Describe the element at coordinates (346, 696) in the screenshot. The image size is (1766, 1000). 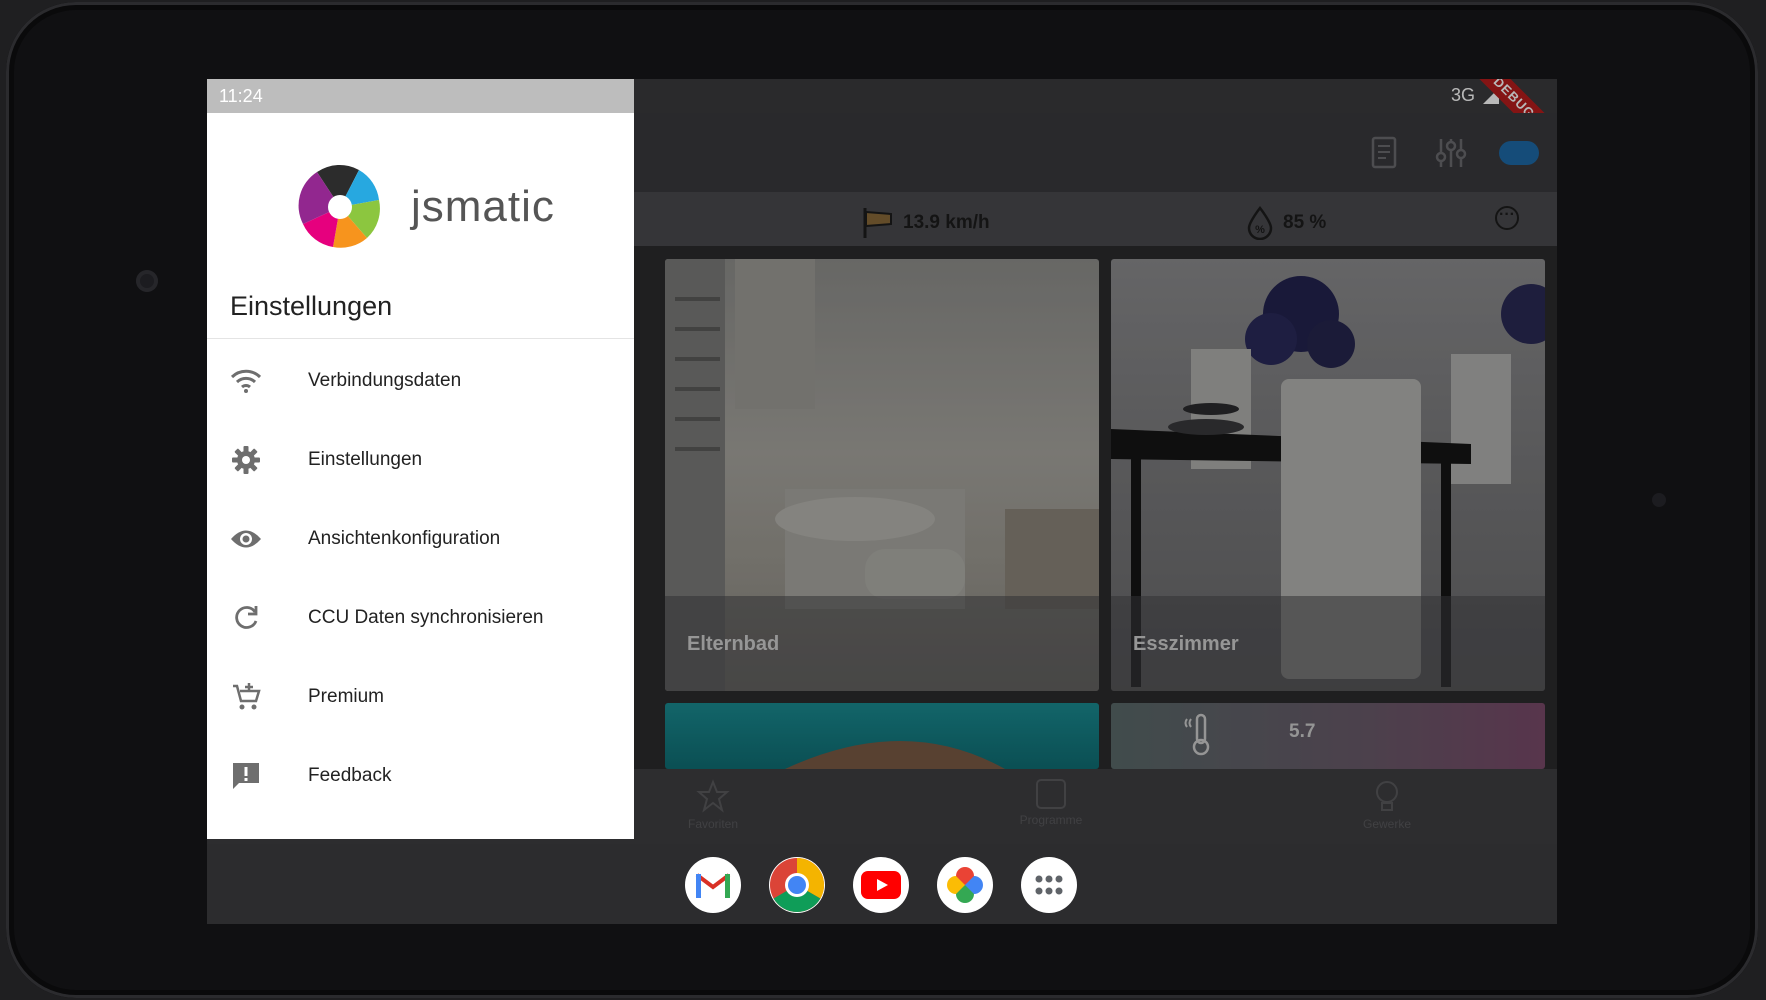
I see `menu-label: Premium` at that location.